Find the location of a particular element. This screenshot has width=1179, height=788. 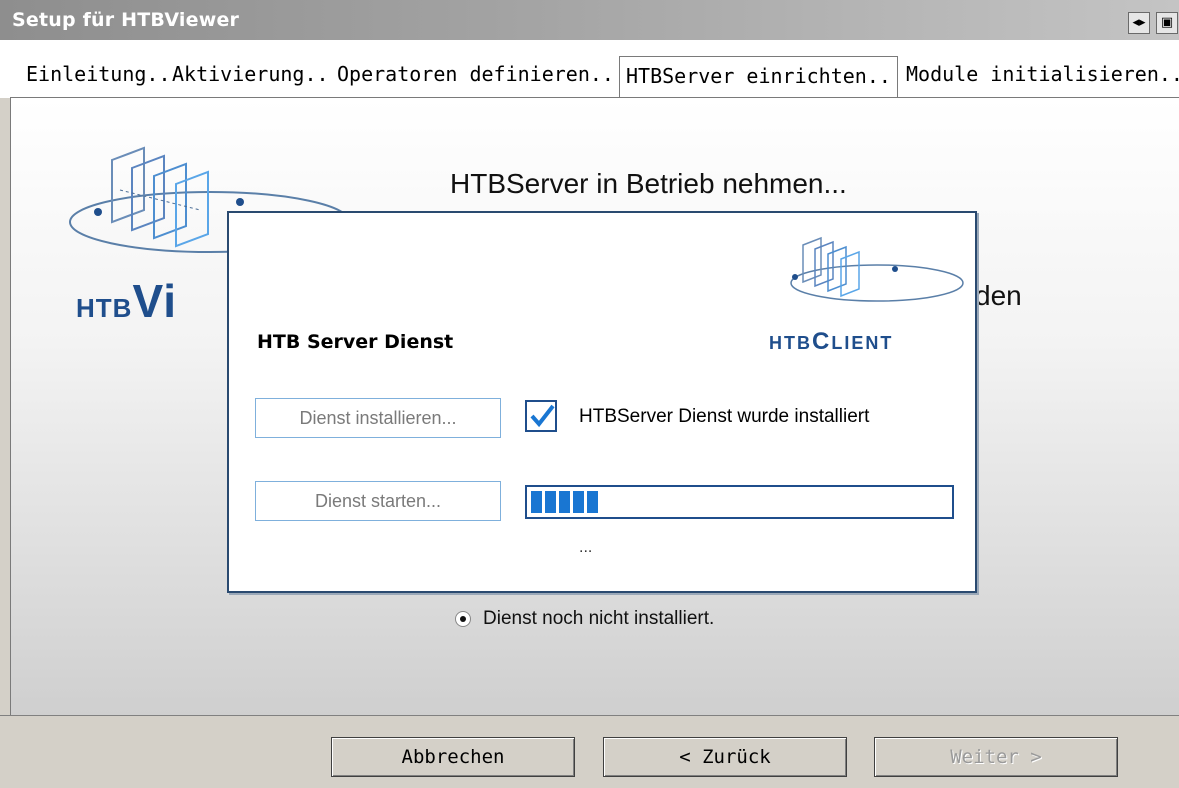

service-status-radio: Dienst noch nicht installiert. is located at coordinates (584, 619).